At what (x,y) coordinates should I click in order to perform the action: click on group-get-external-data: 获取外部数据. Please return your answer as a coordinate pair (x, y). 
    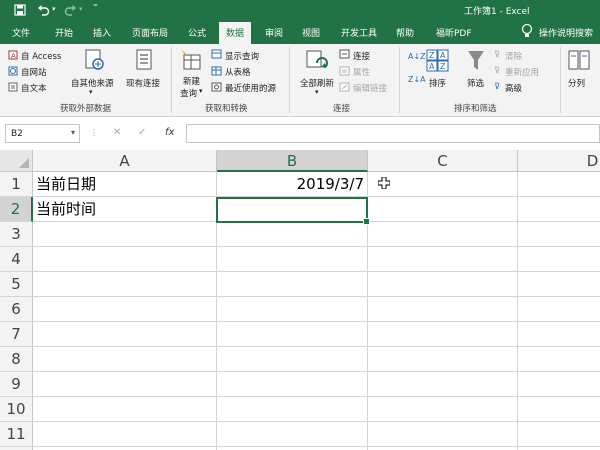
    Looking at the image, I should click on (86, 109).